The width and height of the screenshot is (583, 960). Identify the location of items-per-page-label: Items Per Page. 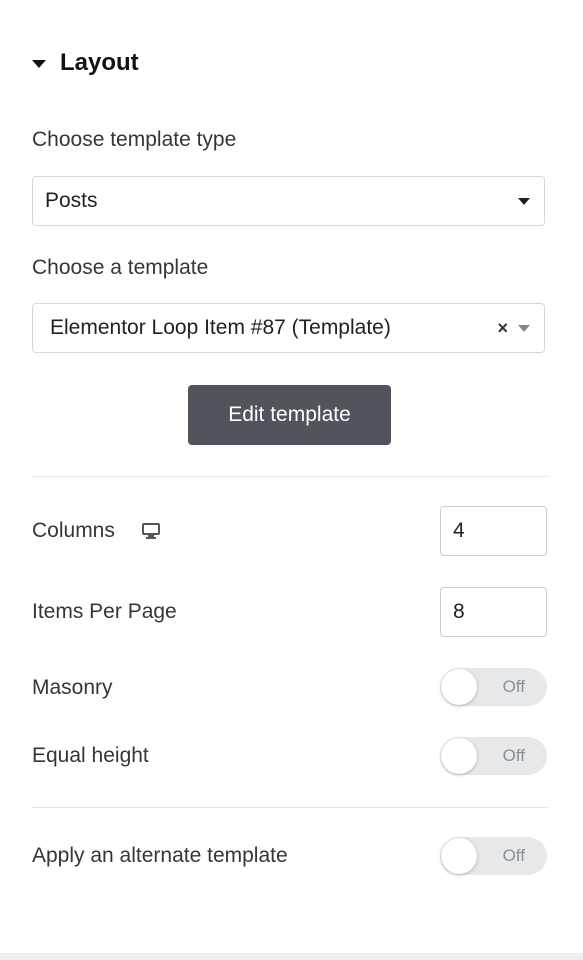
(104, 611).